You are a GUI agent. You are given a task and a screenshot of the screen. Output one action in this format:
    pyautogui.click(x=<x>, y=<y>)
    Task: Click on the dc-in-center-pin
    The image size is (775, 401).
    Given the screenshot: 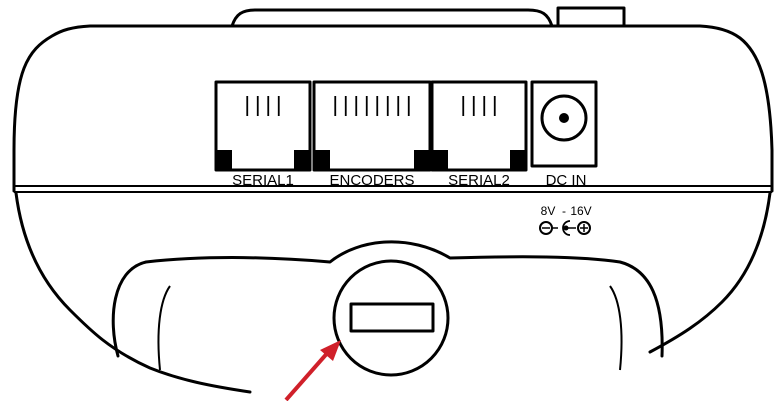 What is the action you would take?
    pyautogui.click(x=564, y=118)
    